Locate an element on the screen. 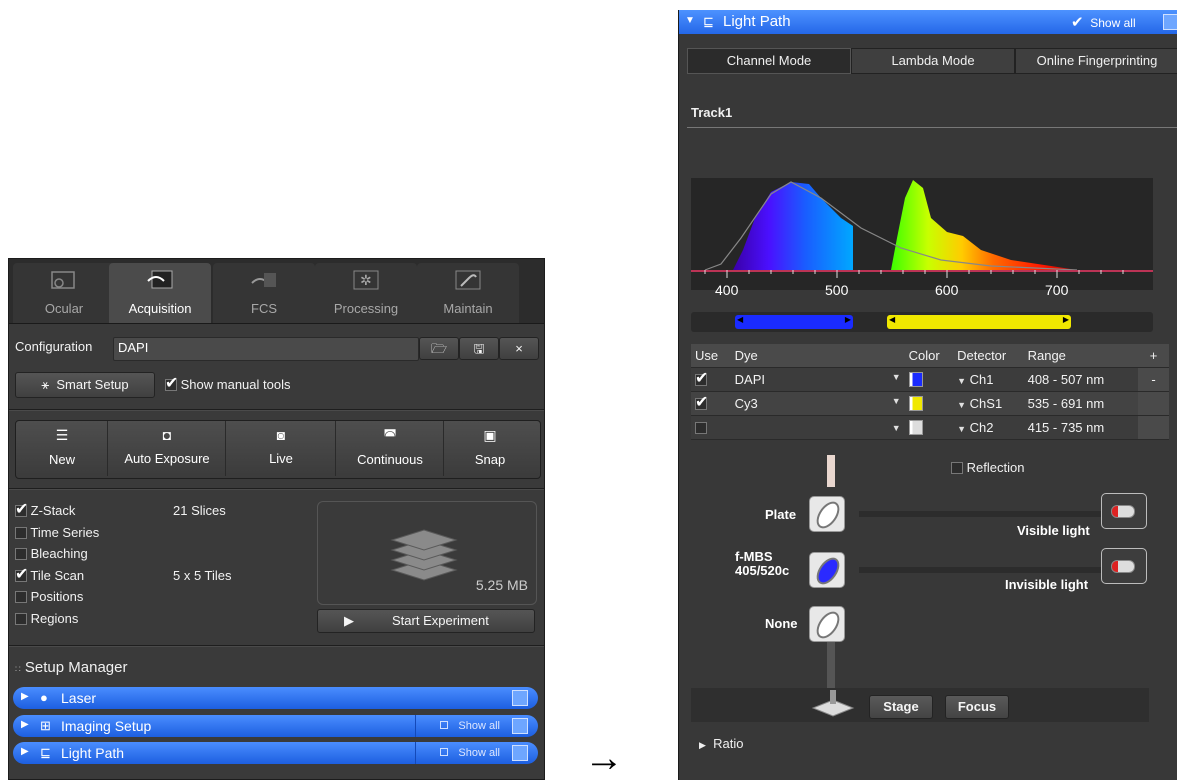 This screenshot has height=780, width=1177. tool-label: Laser is located at coordinates (79, 698).